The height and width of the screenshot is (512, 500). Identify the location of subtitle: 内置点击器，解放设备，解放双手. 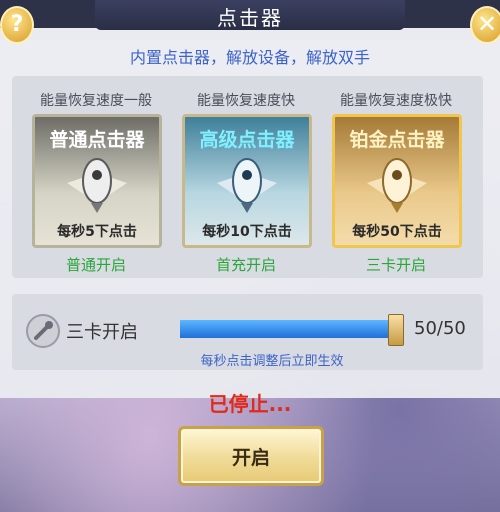
(249, 57).